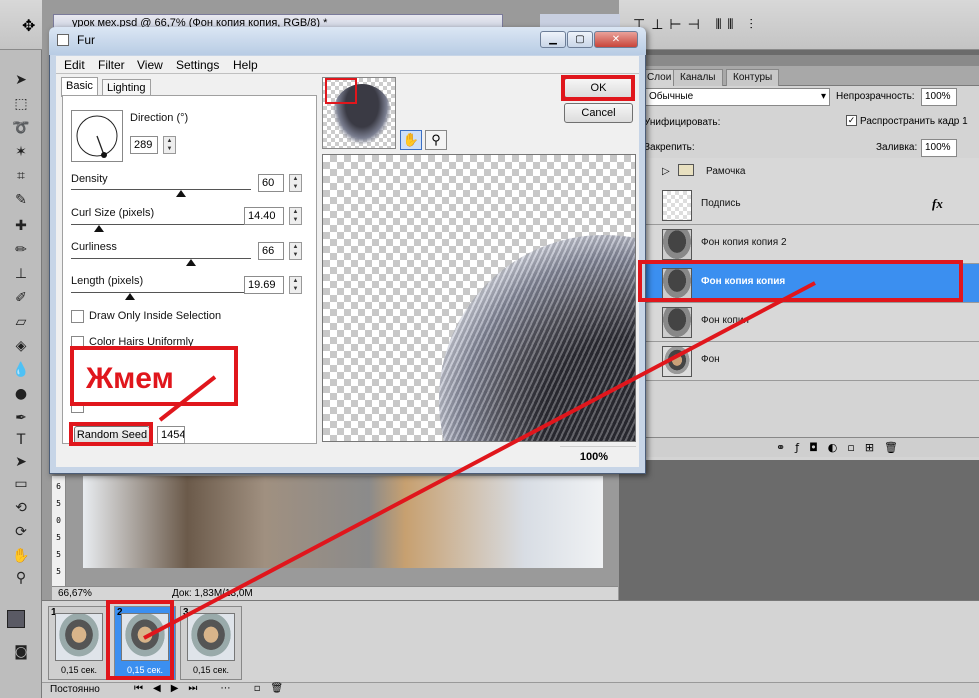 Image resolution: width=979 pixels, height=698 pixels. I want to click on dialog-menubar: Edit Filter View Settings Help, so click(347, 65).